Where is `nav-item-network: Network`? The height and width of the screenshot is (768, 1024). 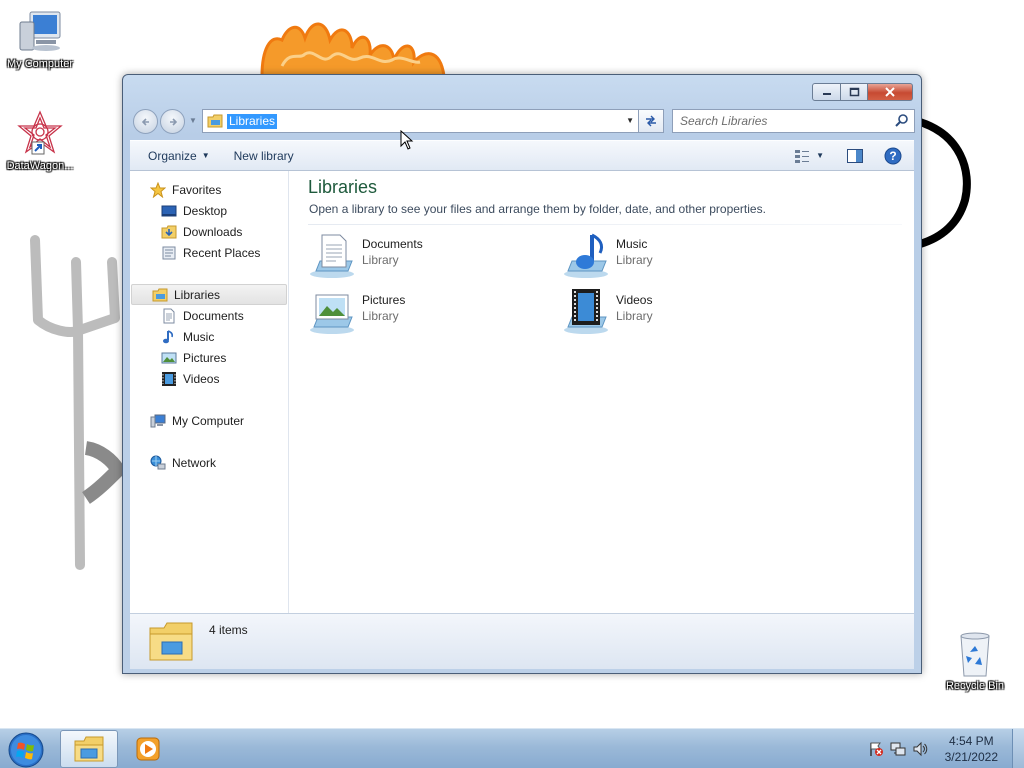
nav-item-network: Network is located at coordinates (209, 462).